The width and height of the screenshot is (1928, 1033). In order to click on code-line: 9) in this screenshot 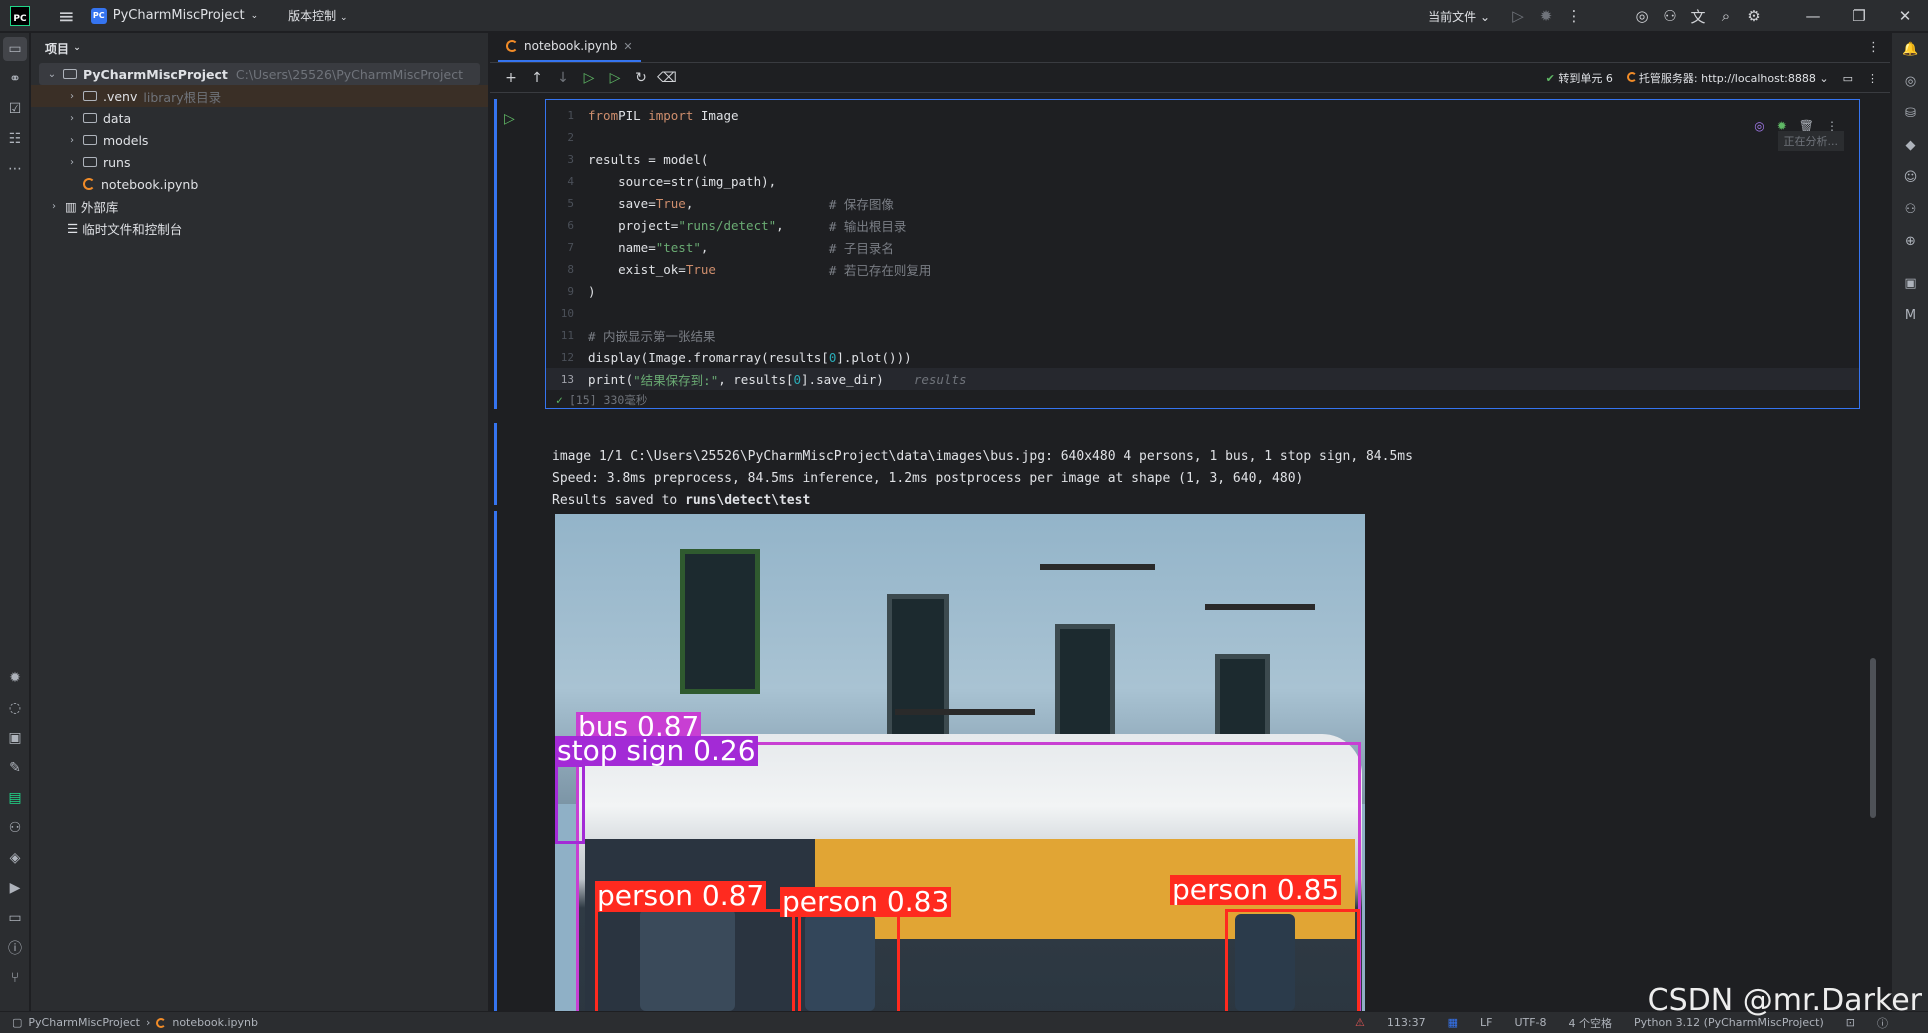, I will do `click(570, 291)`.